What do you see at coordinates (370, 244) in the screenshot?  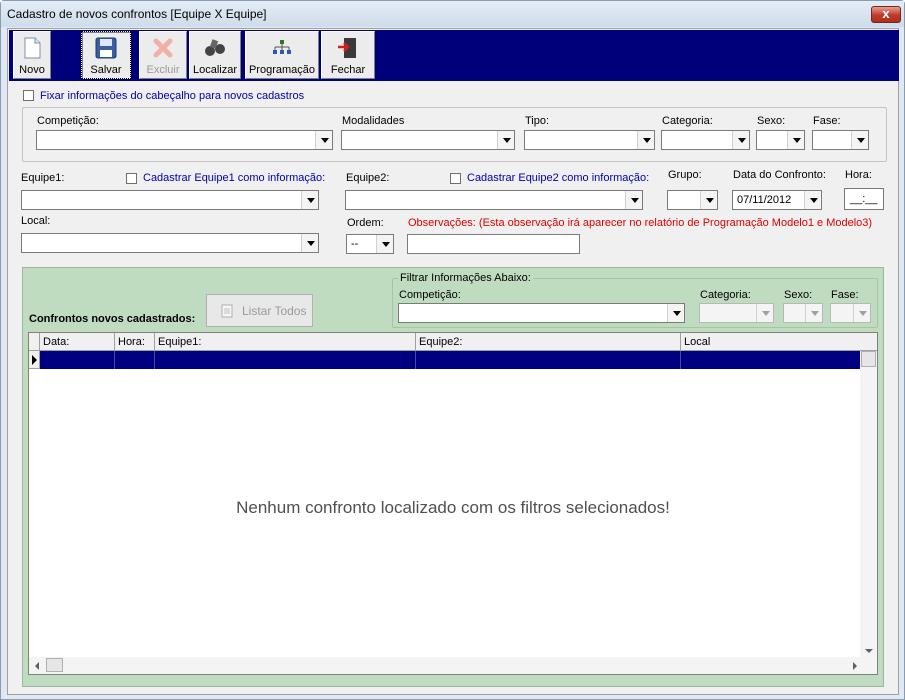 I see `order-combo: --` at bounding box center [370, 244].